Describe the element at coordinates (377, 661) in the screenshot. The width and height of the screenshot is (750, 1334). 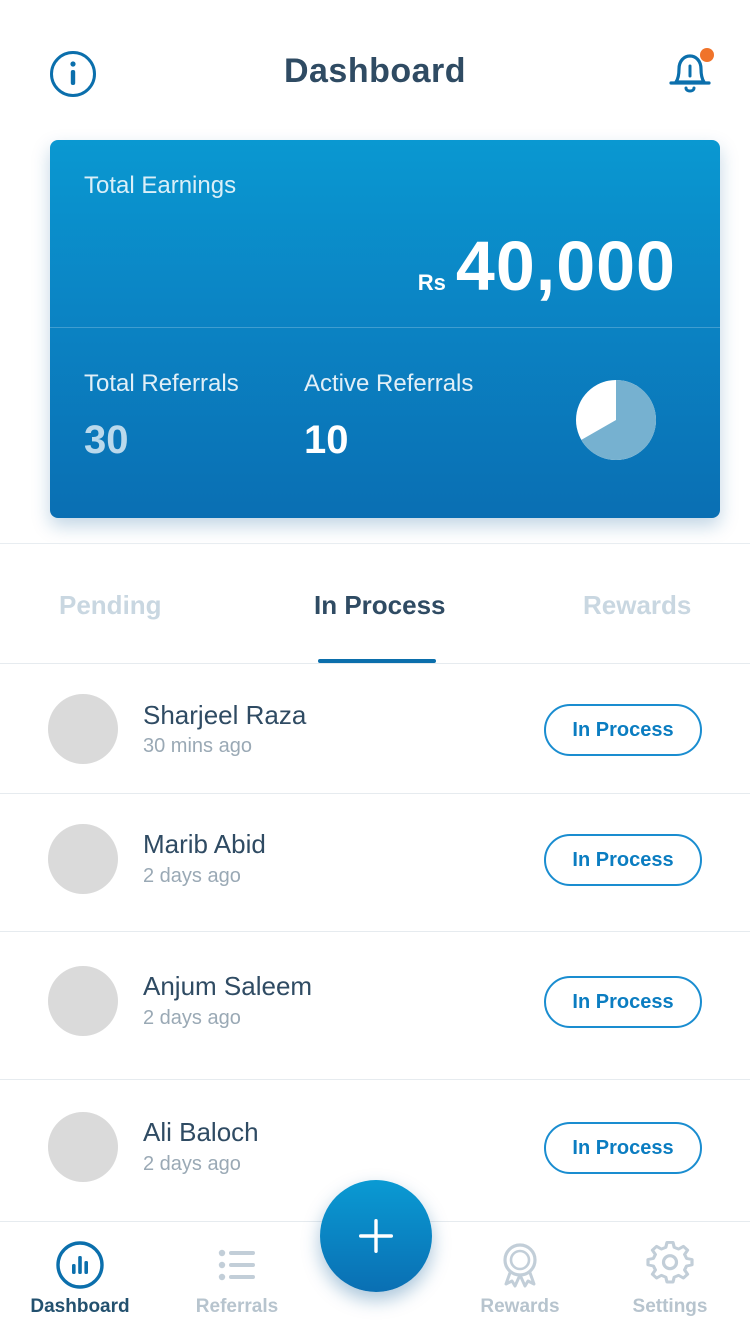
I see `active-tab-indicator` at that location.